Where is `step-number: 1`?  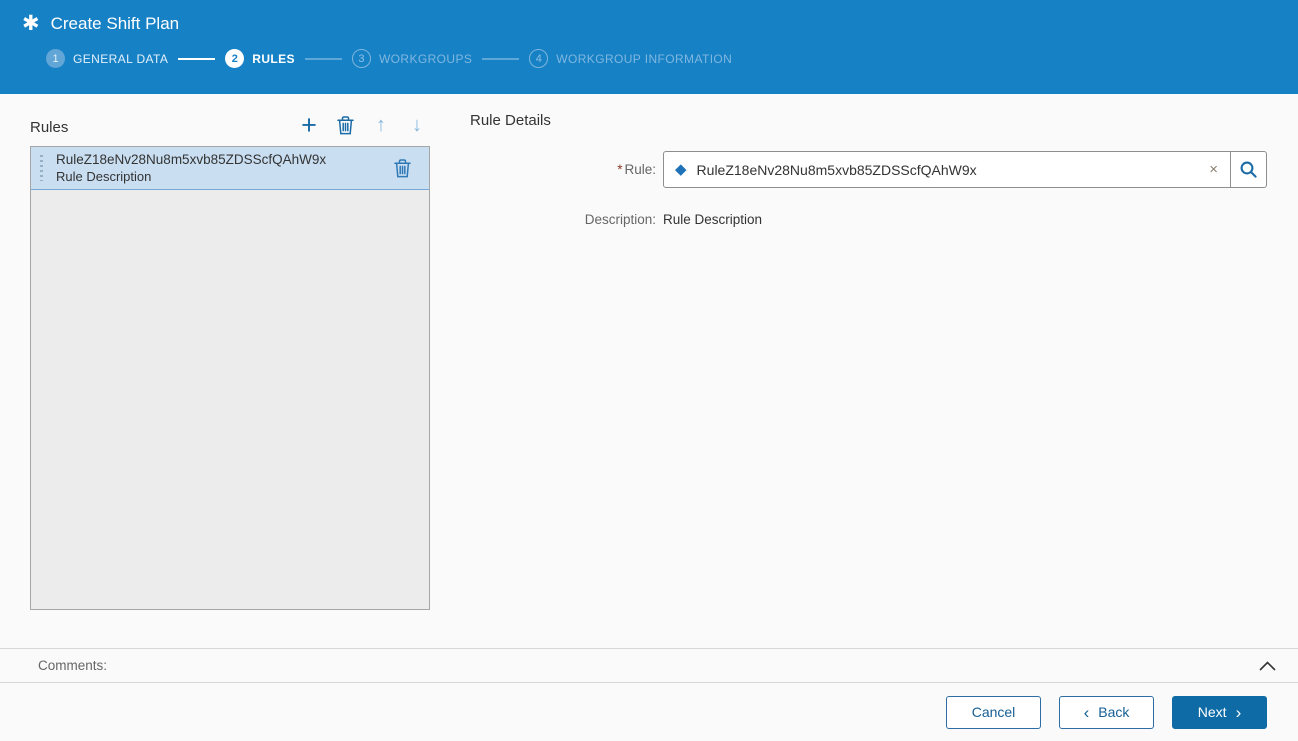 step-number: 1 is located at coordinates (55, 58).